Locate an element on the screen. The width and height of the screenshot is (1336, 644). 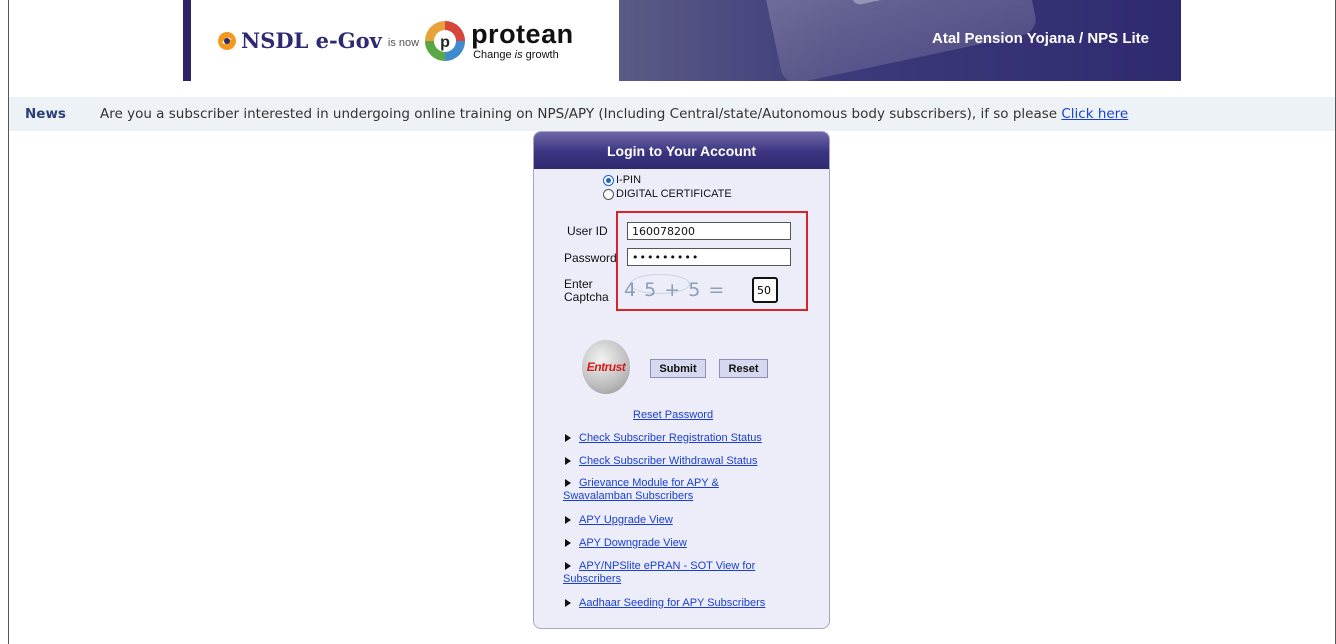
svg-text: p is located at coordinates (445, 42).